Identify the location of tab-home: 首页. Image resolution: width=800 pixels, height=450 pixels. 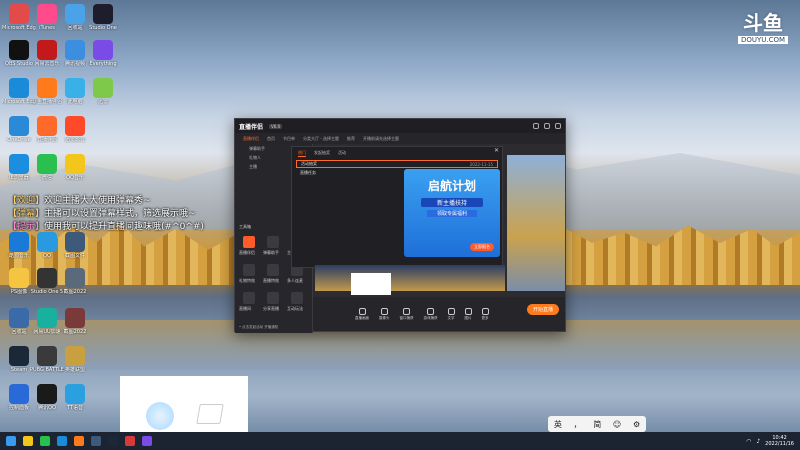
(271, 139).